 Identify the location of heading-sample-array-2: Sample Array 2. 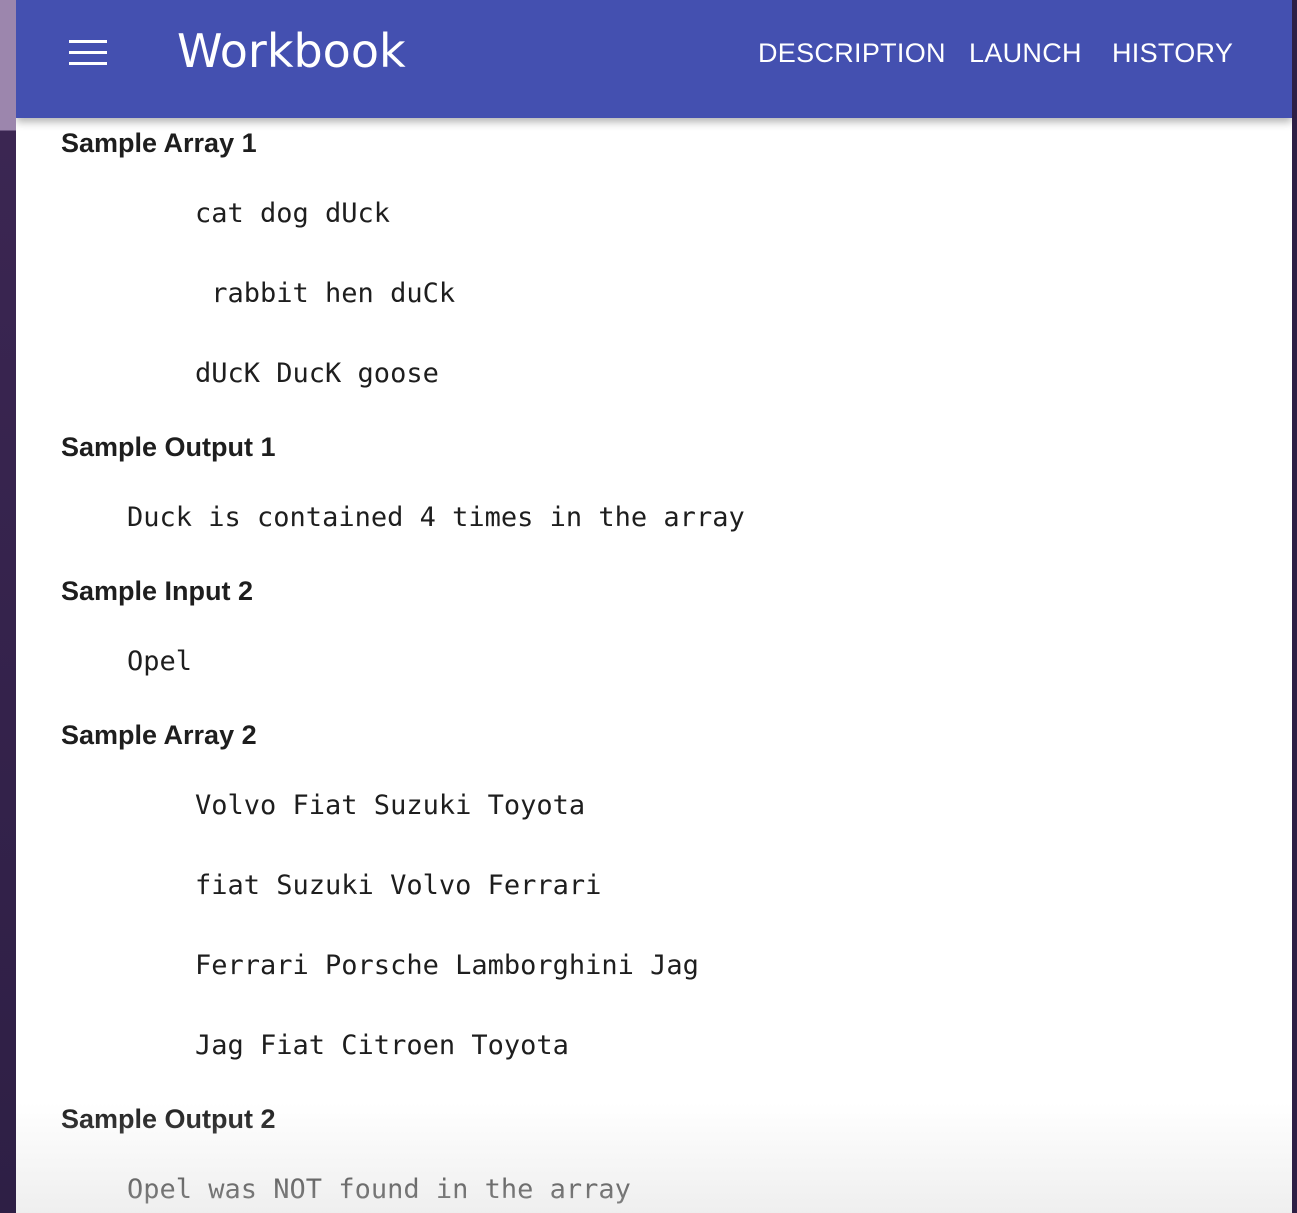
(159, 735).